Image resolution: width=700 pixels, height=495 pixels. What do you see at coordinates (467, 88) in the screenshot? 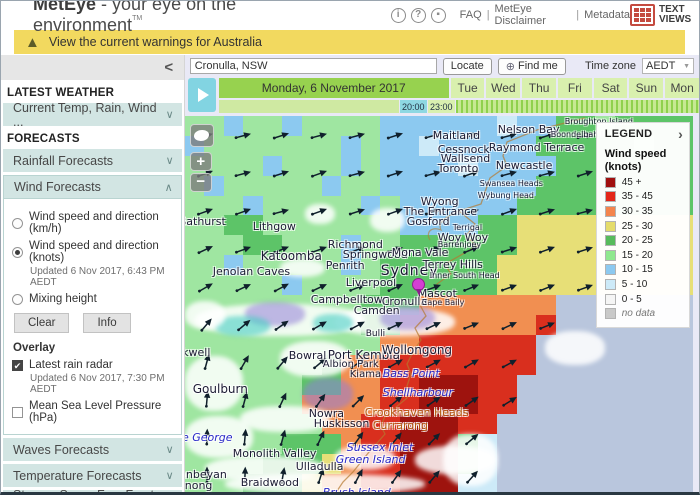
I see `day-tab-tue: Tue` at bounding box center [467, 88].